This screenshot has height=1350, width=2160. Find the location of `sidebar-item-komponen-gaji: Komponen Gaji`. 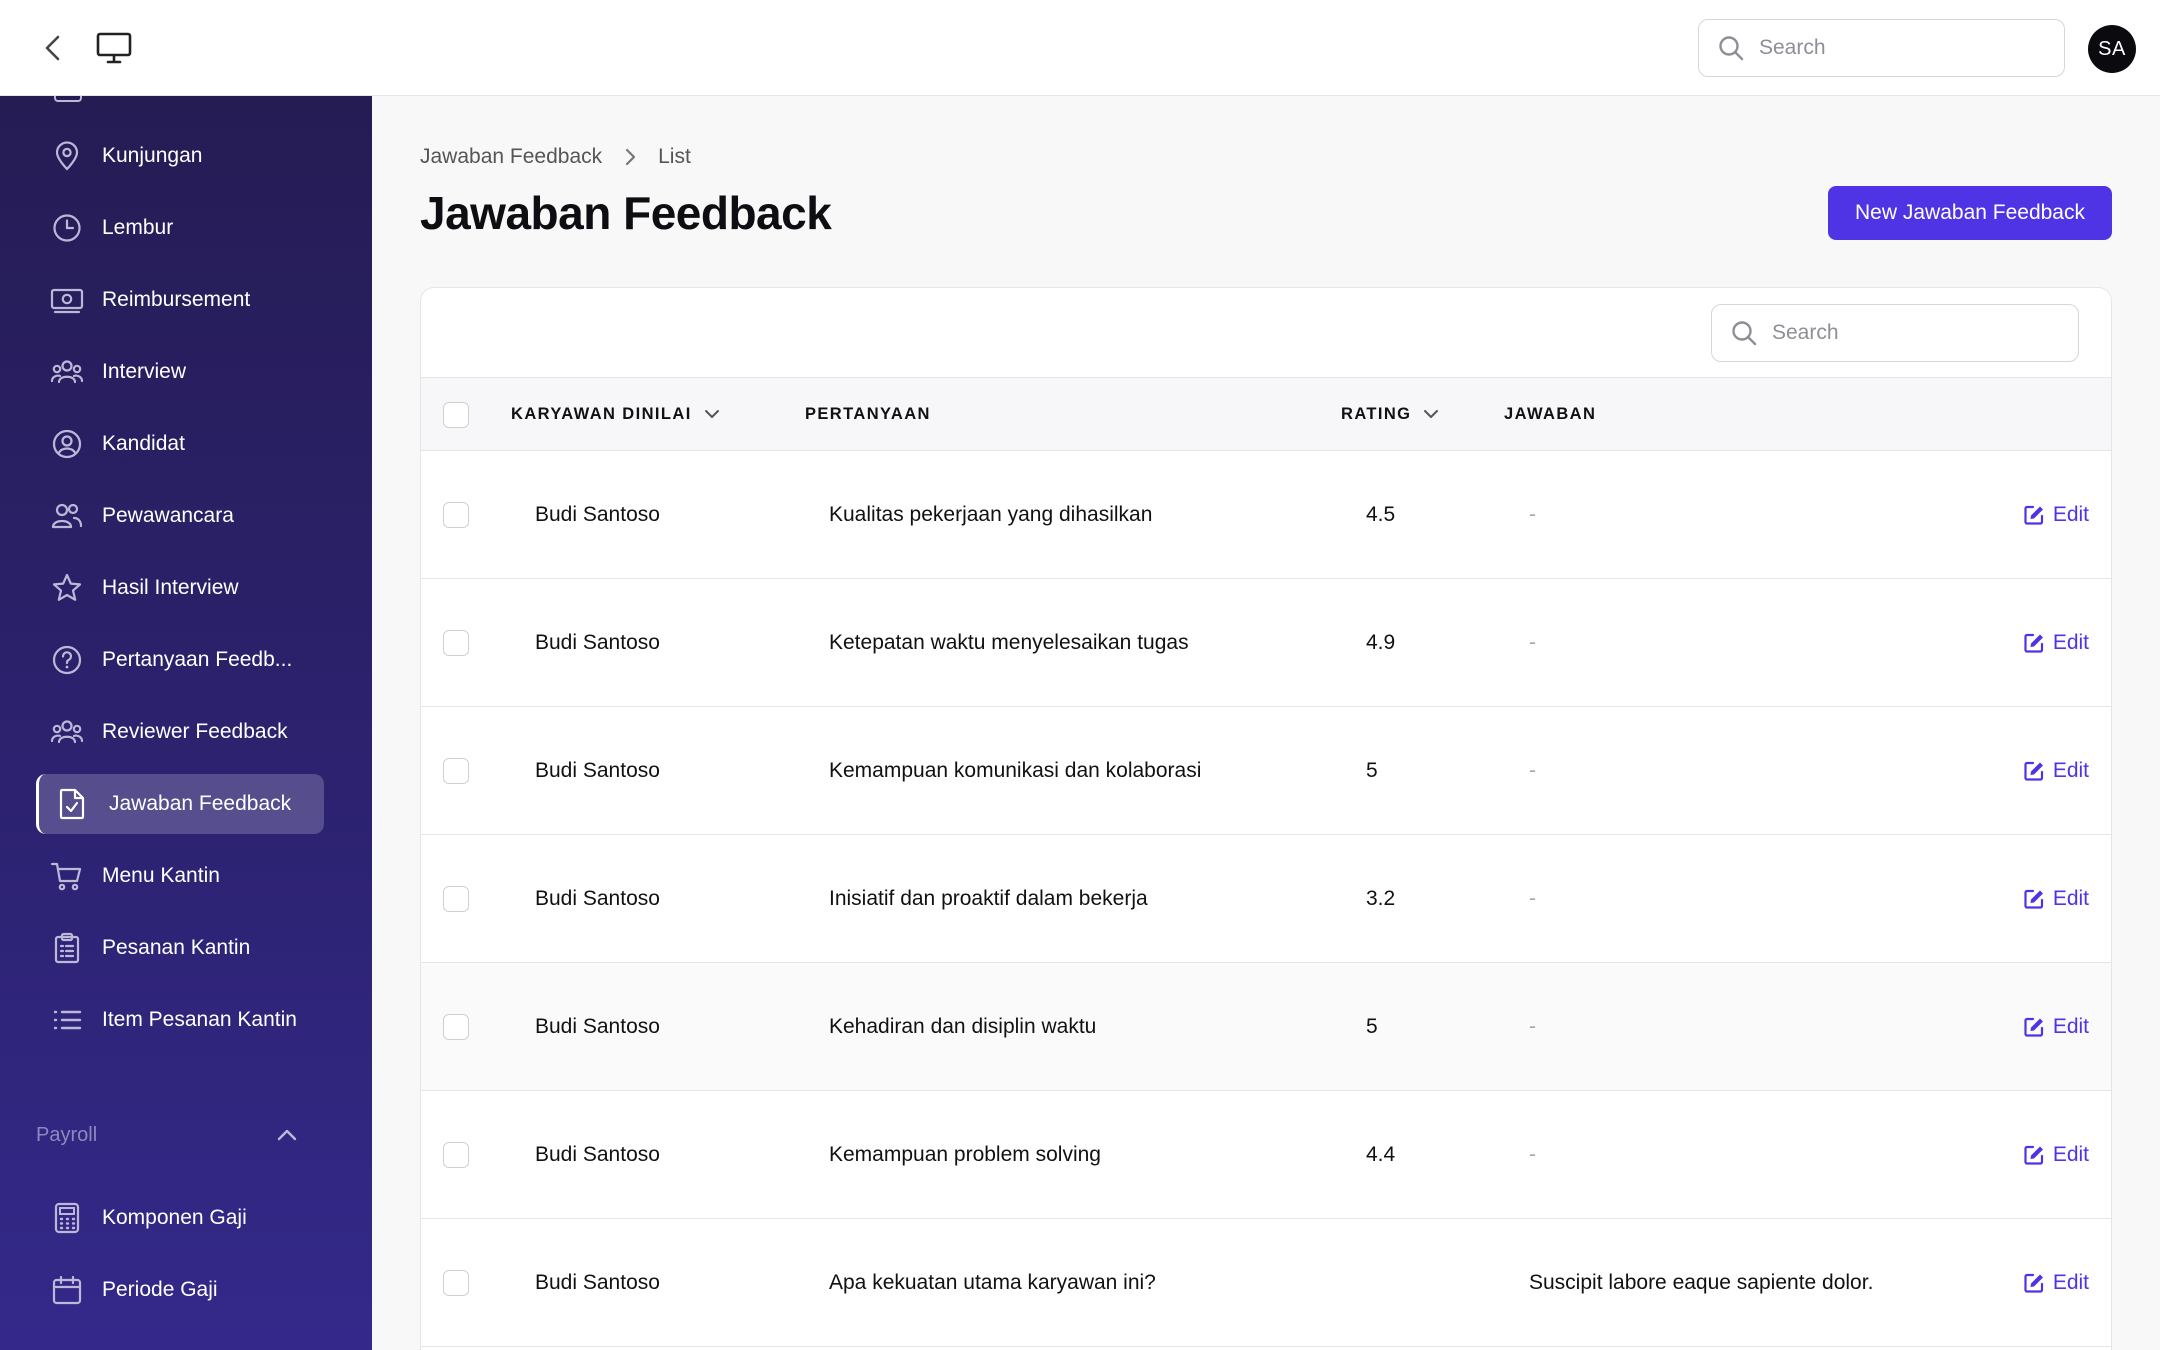

sidebar-item-komponen-gaji: Komponen Gaji is located at coordinates (180, 1218).